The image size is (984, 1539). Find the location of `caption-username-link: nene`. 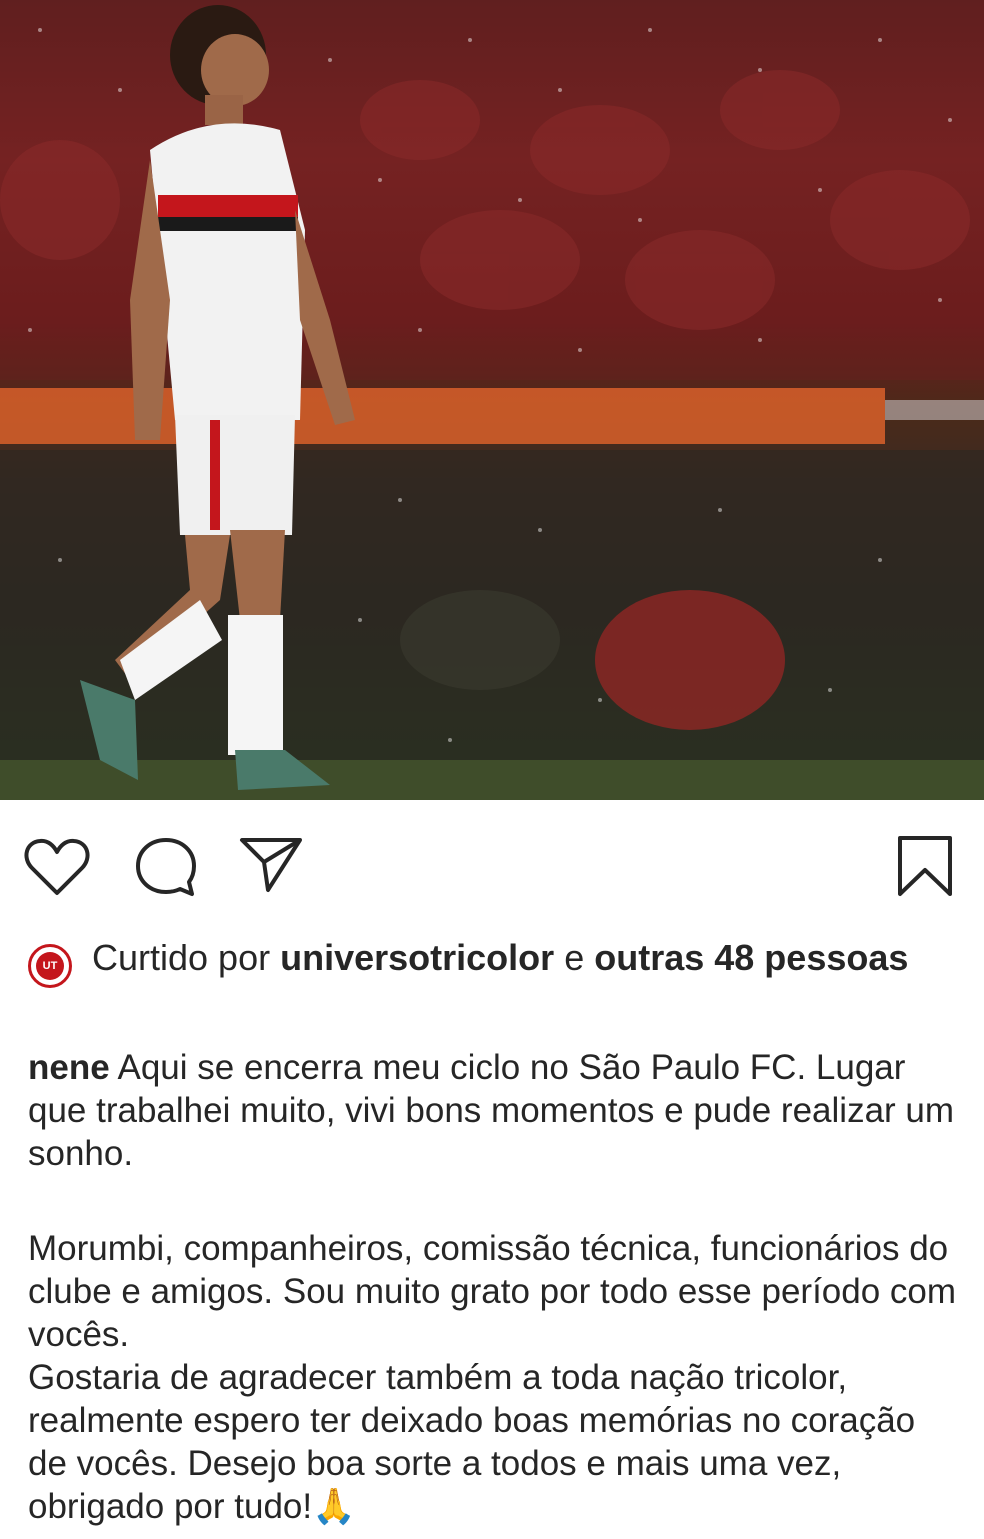

caption-username-link: nene is located at coordinates (69, 1067).